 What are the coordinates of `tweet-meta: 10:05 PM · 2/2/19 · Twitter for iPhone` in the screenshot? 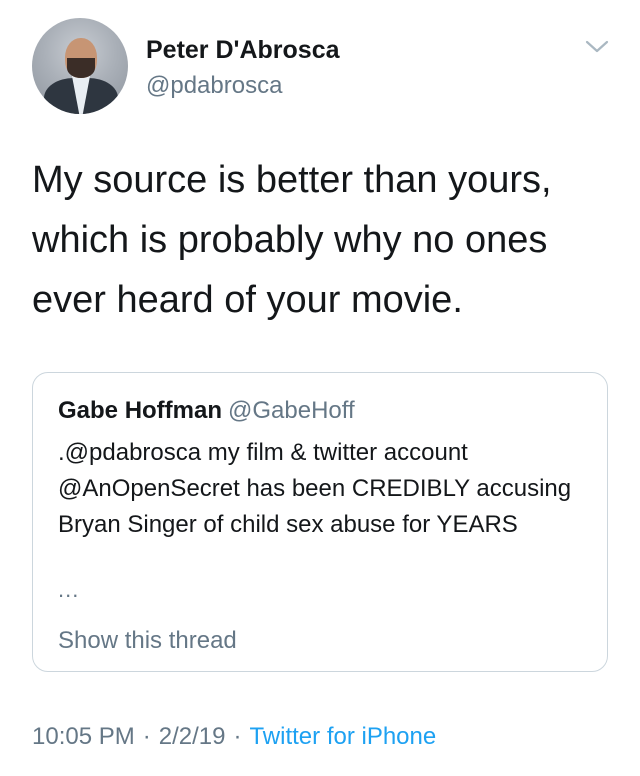 It's located at (234, 737).